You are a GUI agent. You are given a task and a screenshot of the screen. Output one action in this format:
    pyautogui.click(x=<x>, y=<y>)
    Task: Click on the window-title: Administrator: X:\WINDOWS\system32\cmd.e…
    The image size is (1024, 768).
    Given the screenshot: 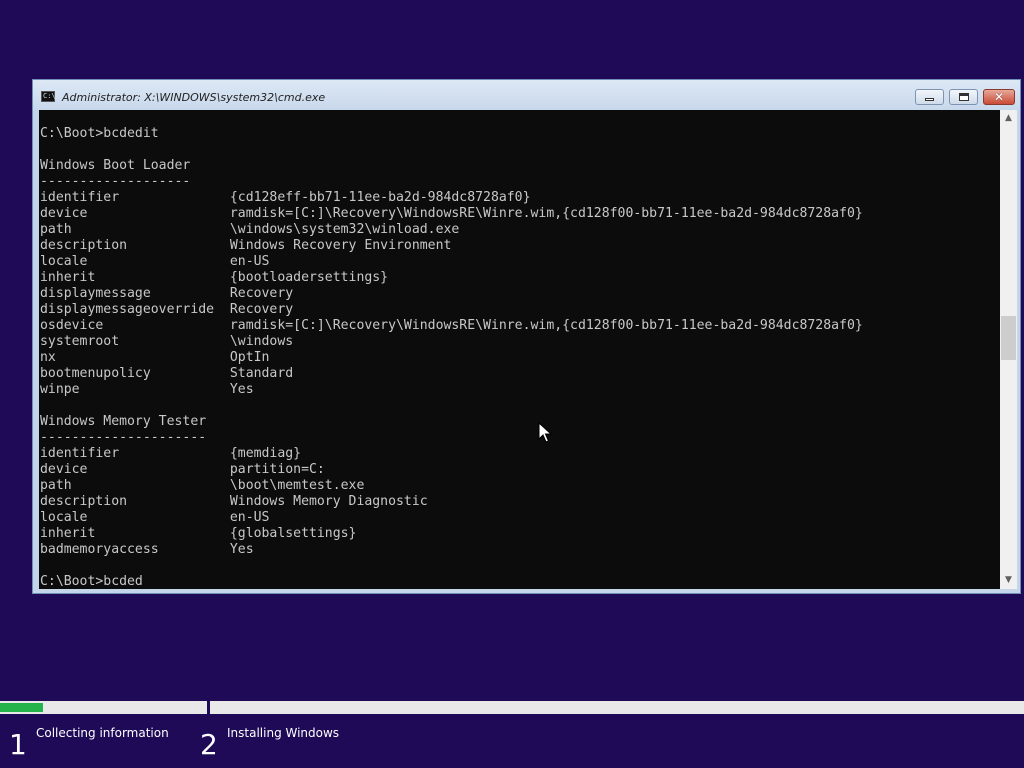 What is the action you would take?
    pyautogui.click(x=194, y=97)
    